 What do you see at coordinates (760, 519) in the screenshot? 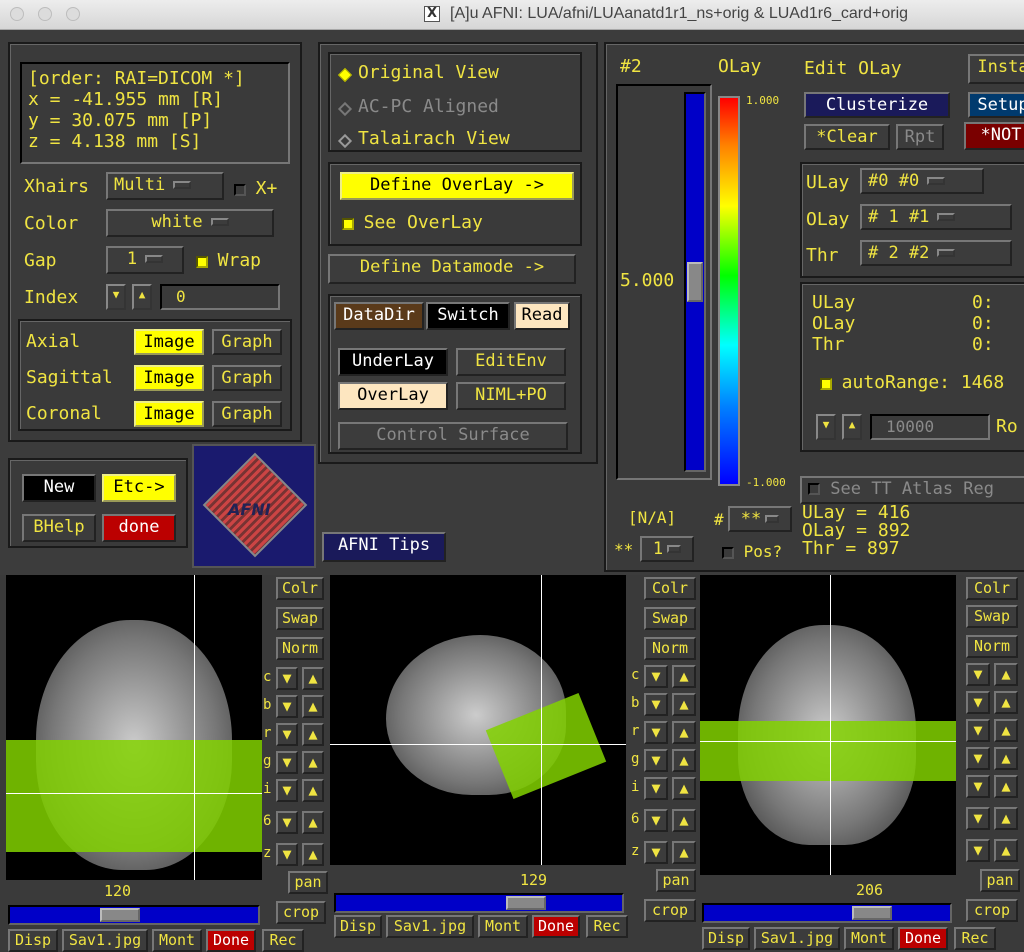
I see `hash-menu: **` at bounding box center [760, 519].